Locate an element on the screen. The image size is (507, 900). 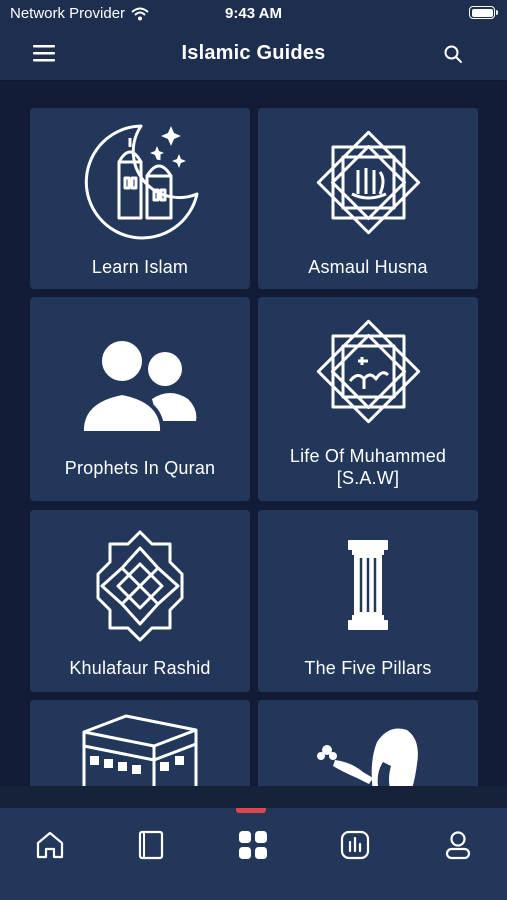
allah-calligraphy-icon is located at coordinates (368, 182).